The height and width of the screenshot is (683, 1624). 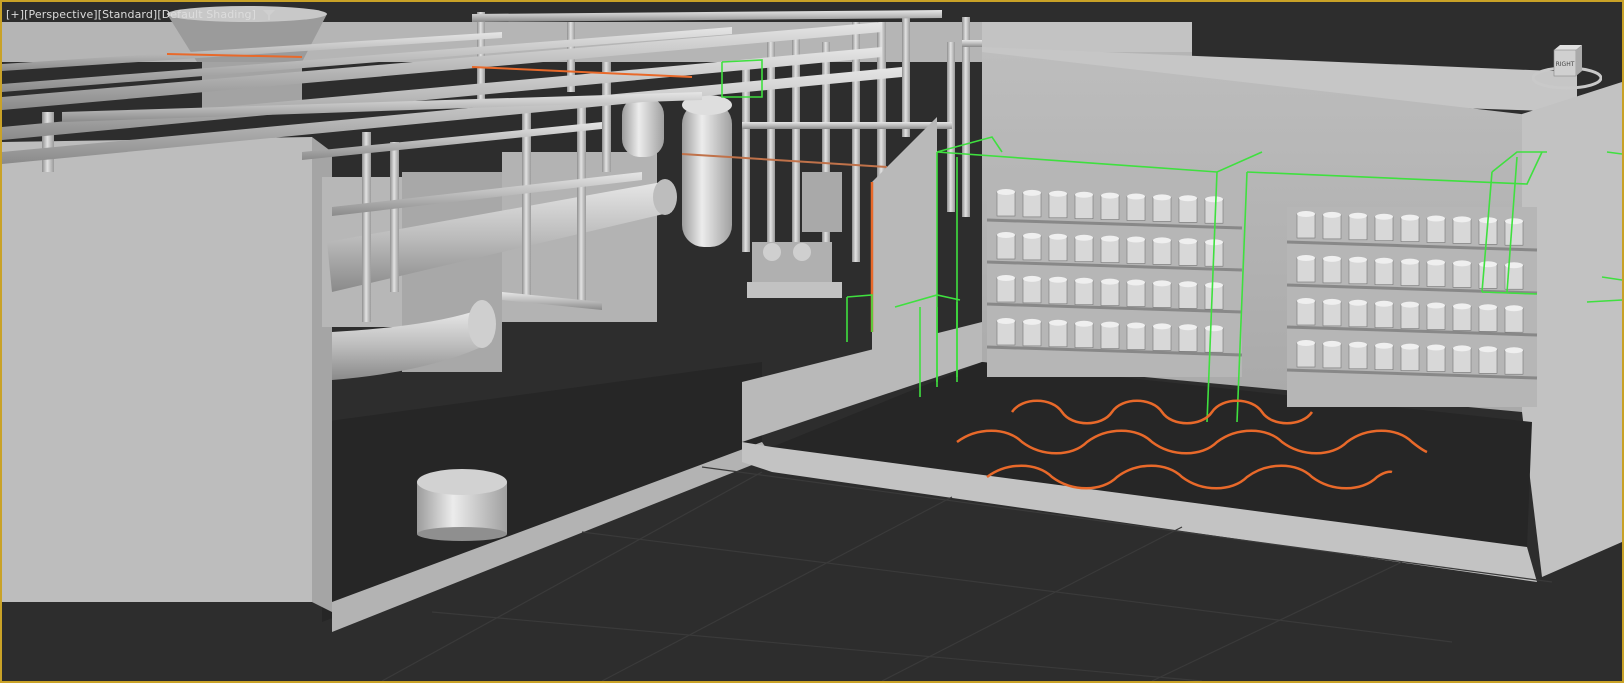 What do you see at coordinates (15, 14) in the screenshot?
I see `viewport-general-menu: [+]` at bounding box center [15, 14].